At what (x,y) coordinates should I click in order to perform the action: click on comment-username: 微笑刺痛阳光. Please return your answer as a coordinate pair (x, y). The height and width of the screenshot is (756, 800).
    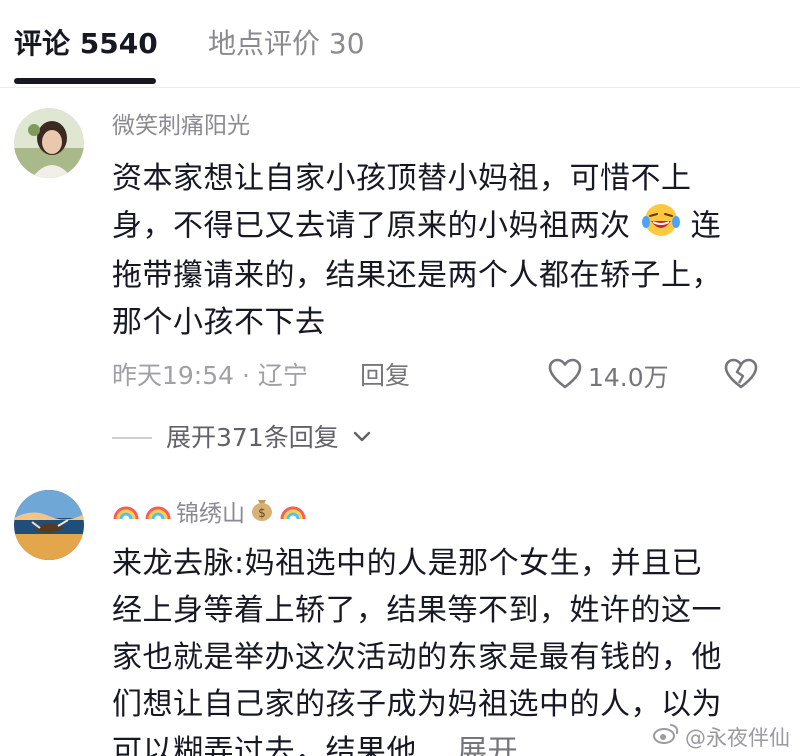
    Looking at the image, I should click on (181, 126).